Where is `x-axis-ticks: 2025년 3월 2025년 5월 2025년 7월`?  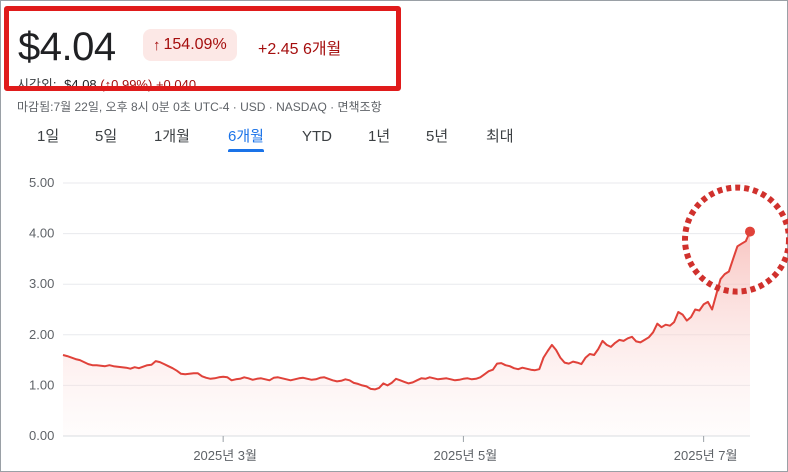 x-axis-ticks: 2025년 3월 2025년 5월 2025년 7월 is located at coordinates (465, 449).